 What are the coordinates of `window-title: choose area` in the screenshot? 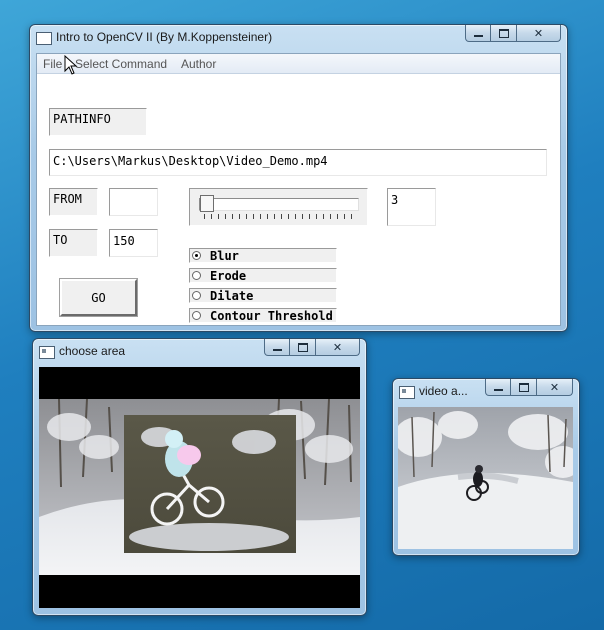 It's located at (92, 351).